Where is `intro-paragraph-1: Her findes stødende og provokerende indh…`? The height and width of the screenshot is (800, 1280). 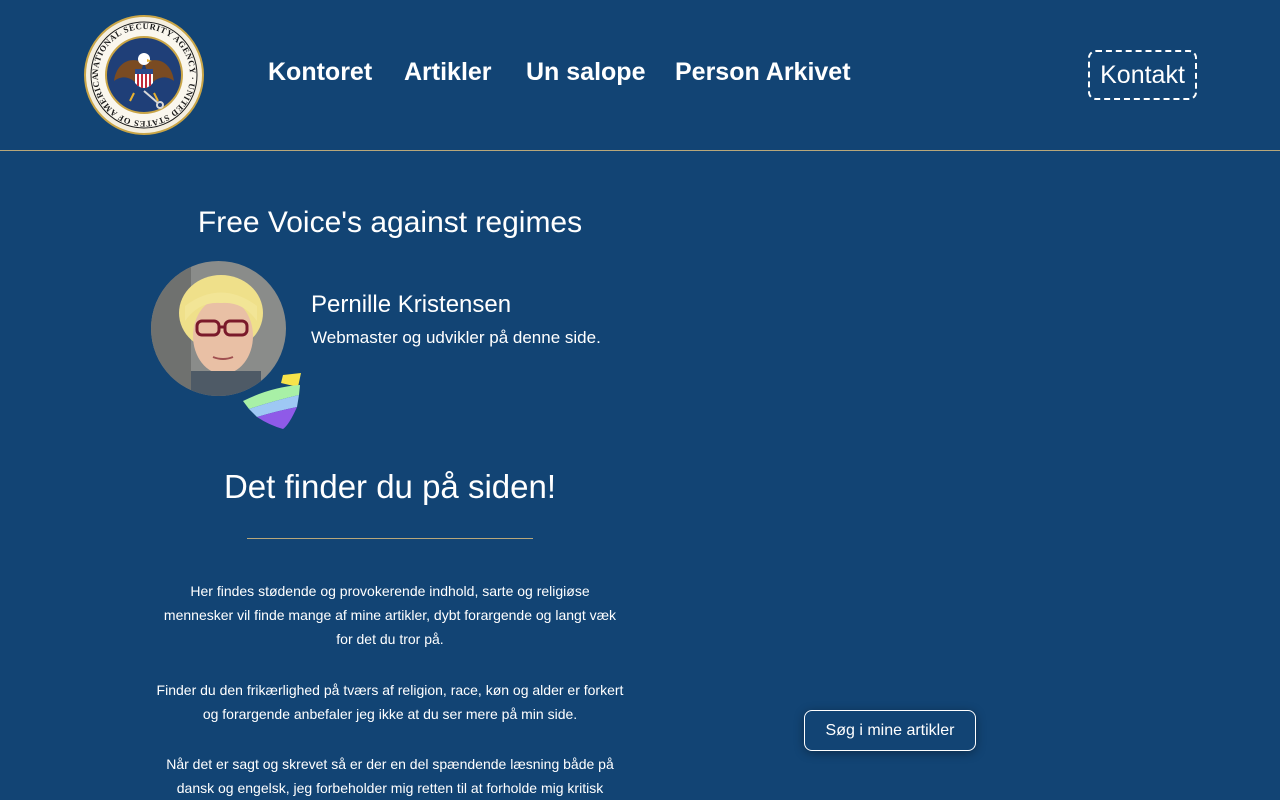
intro-paragraph-1: Her findes stødende og provokerende indh… is located at coordinates (390, 615).